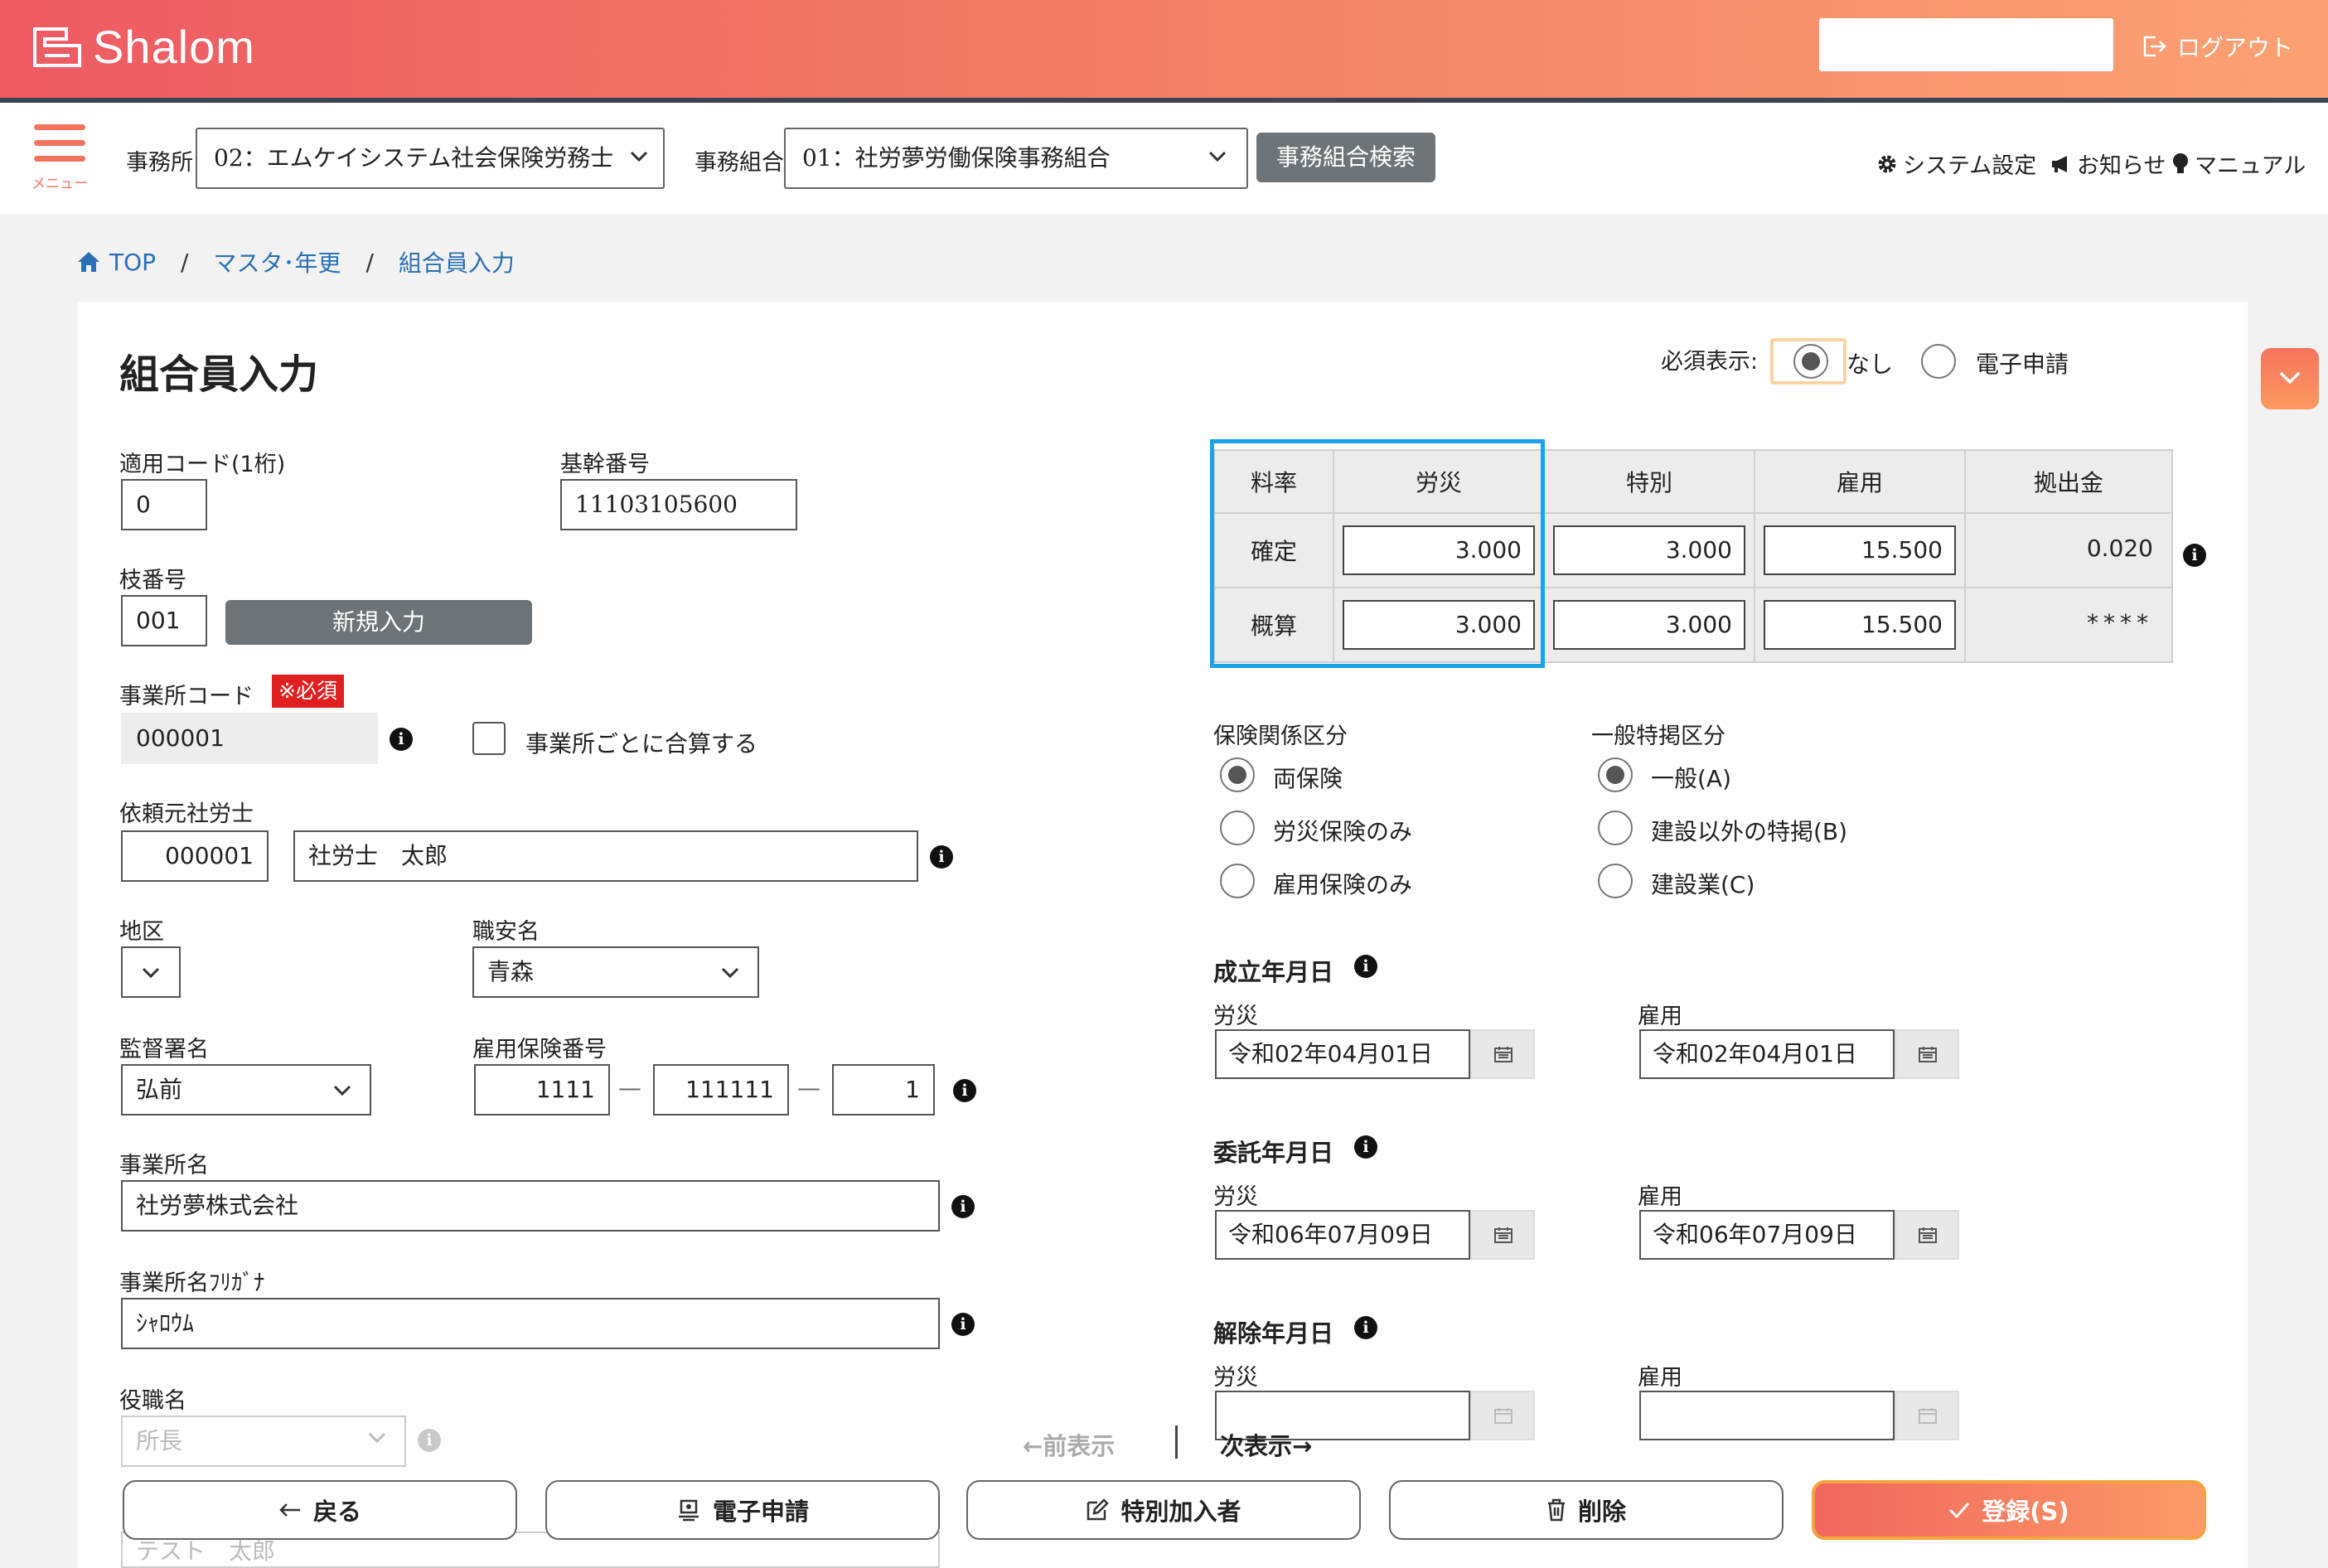 The height and width of the screenshot is (1568, 2328). I want to click on union-search-button: 事務組合検索, so click(1345, 157).